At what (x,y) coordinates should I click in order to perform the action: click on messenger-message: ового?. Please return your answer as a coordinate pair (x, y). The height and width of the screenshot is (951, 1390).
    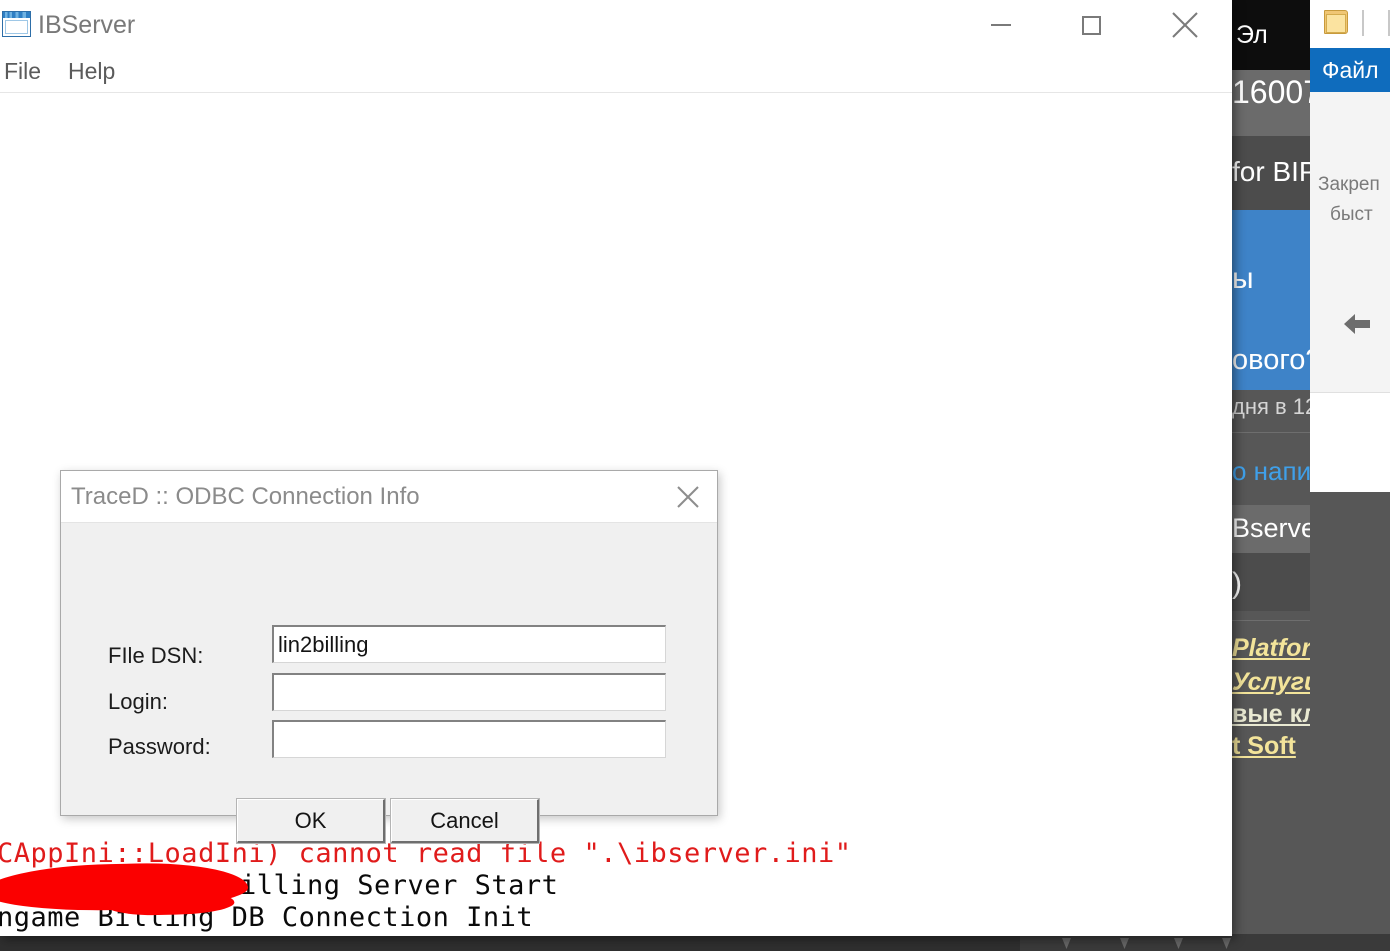
    Looking at the image, I should click on (1269, 360).